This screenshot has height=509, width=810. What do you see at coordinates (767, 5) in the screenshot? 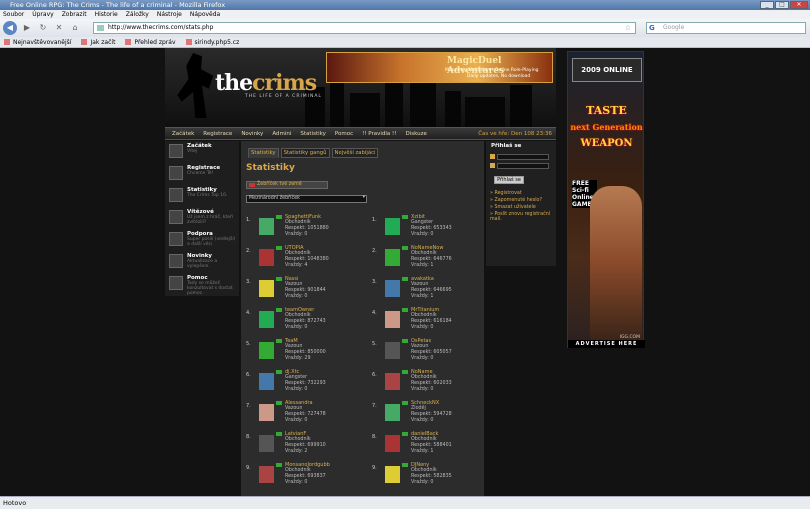
I see `minimize-button: _` at bounding box center [767, 5].